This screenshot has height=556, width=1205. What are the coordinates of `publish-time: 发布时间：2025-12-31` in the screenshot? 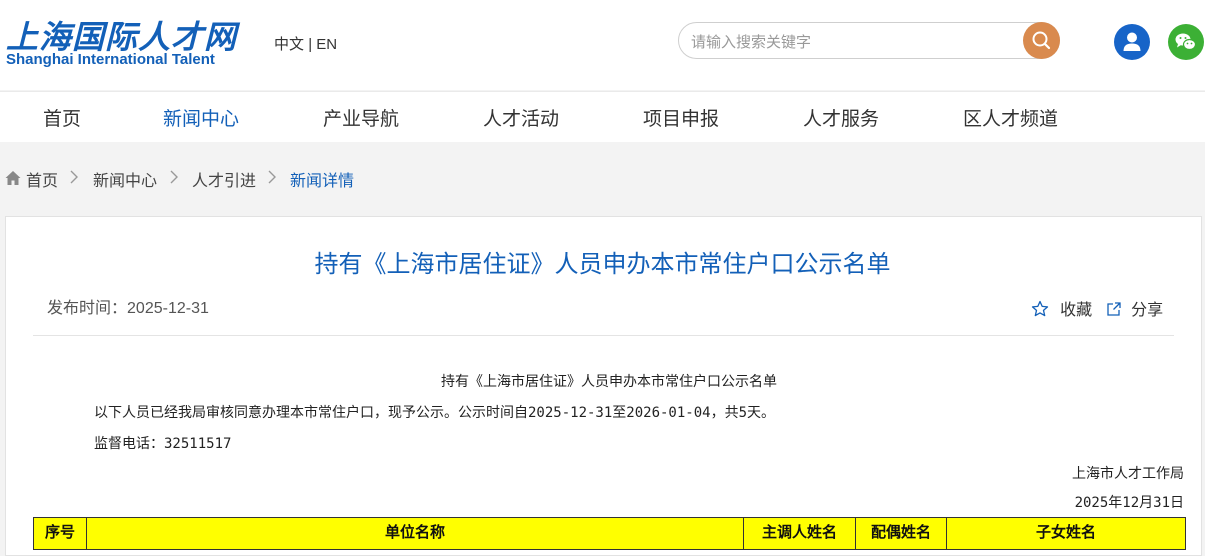 It's located at (128, 306).